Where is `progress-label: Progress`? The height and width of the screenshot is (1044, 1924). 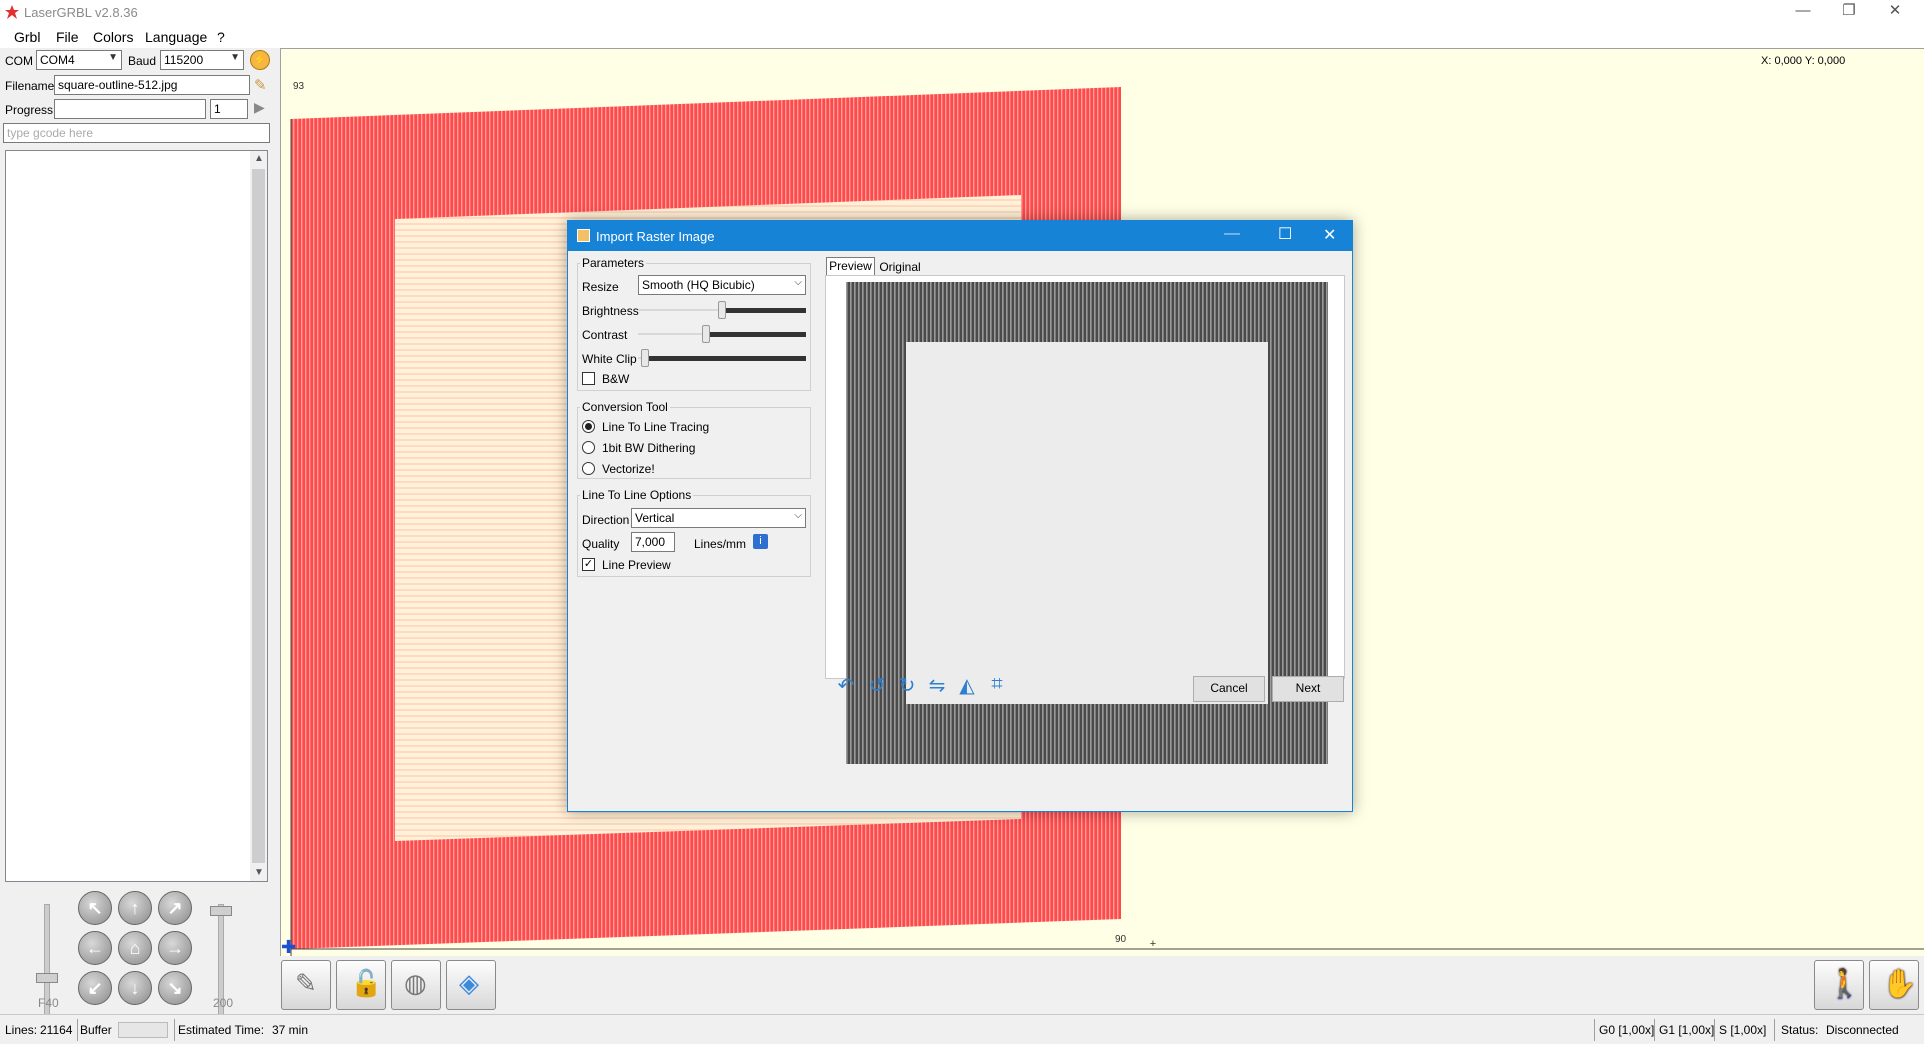 progress-label: Progress is located at coordinates (29, 110).